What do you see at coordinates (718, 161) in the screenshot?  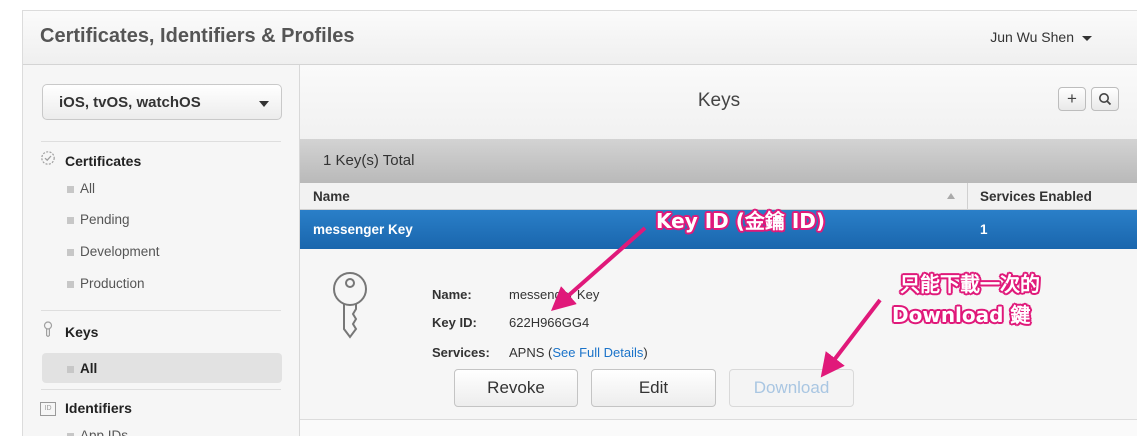 I see `total-bar: 1 Key(s) Total` at bounding box center [718, 161].